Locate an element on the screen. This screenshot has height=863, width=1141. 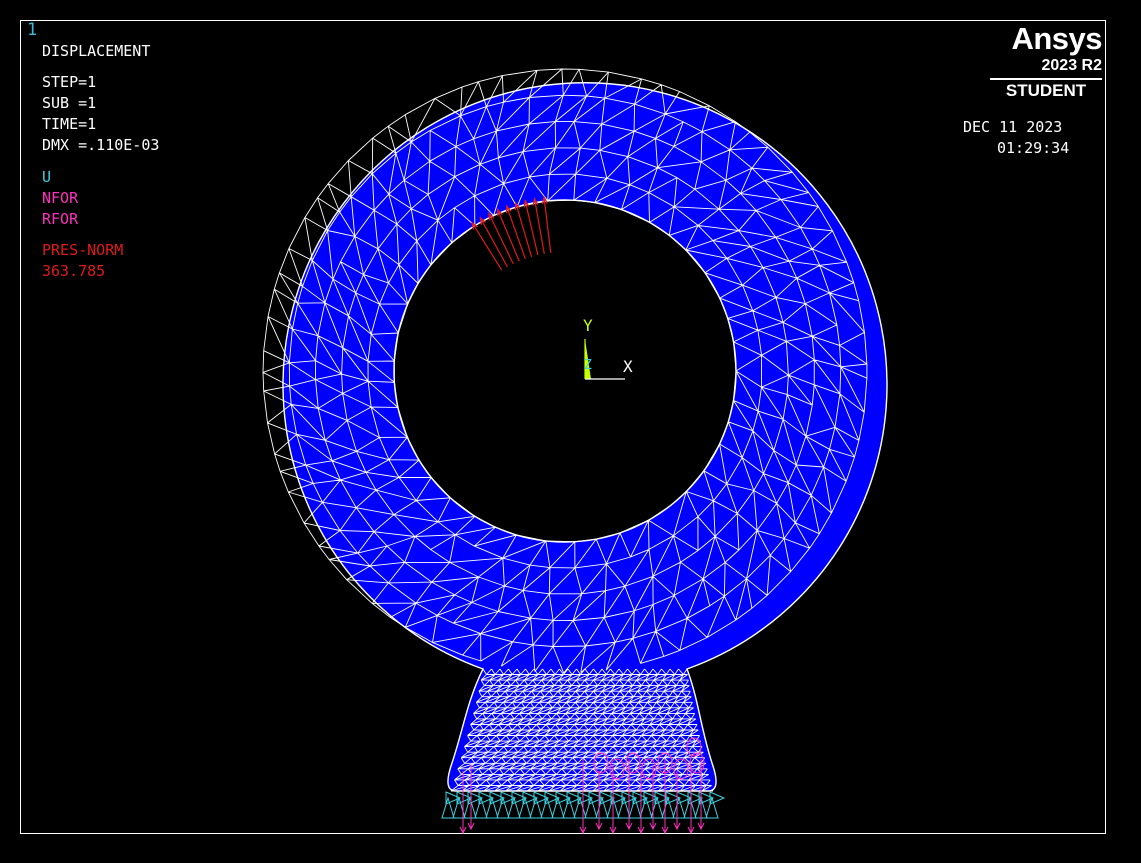
brand-name: Ansys is located at coordinates (1056, 38).